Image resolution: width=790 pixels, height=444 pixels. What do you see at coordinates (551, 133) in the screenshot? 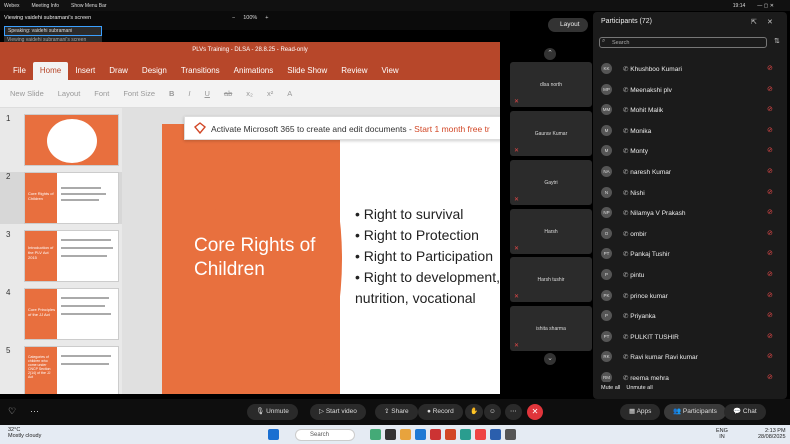
I see `video-tile: Gaurav Kumar ✕` at bounding box center [551, 133].